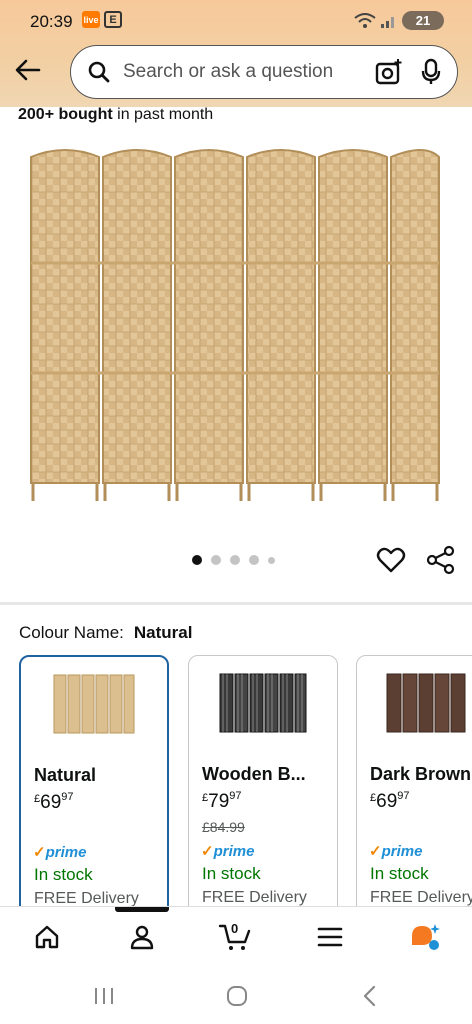  Describe the element at coordinates (142, 909) in the screenshot. I see `nav-active-indicator` at that location.